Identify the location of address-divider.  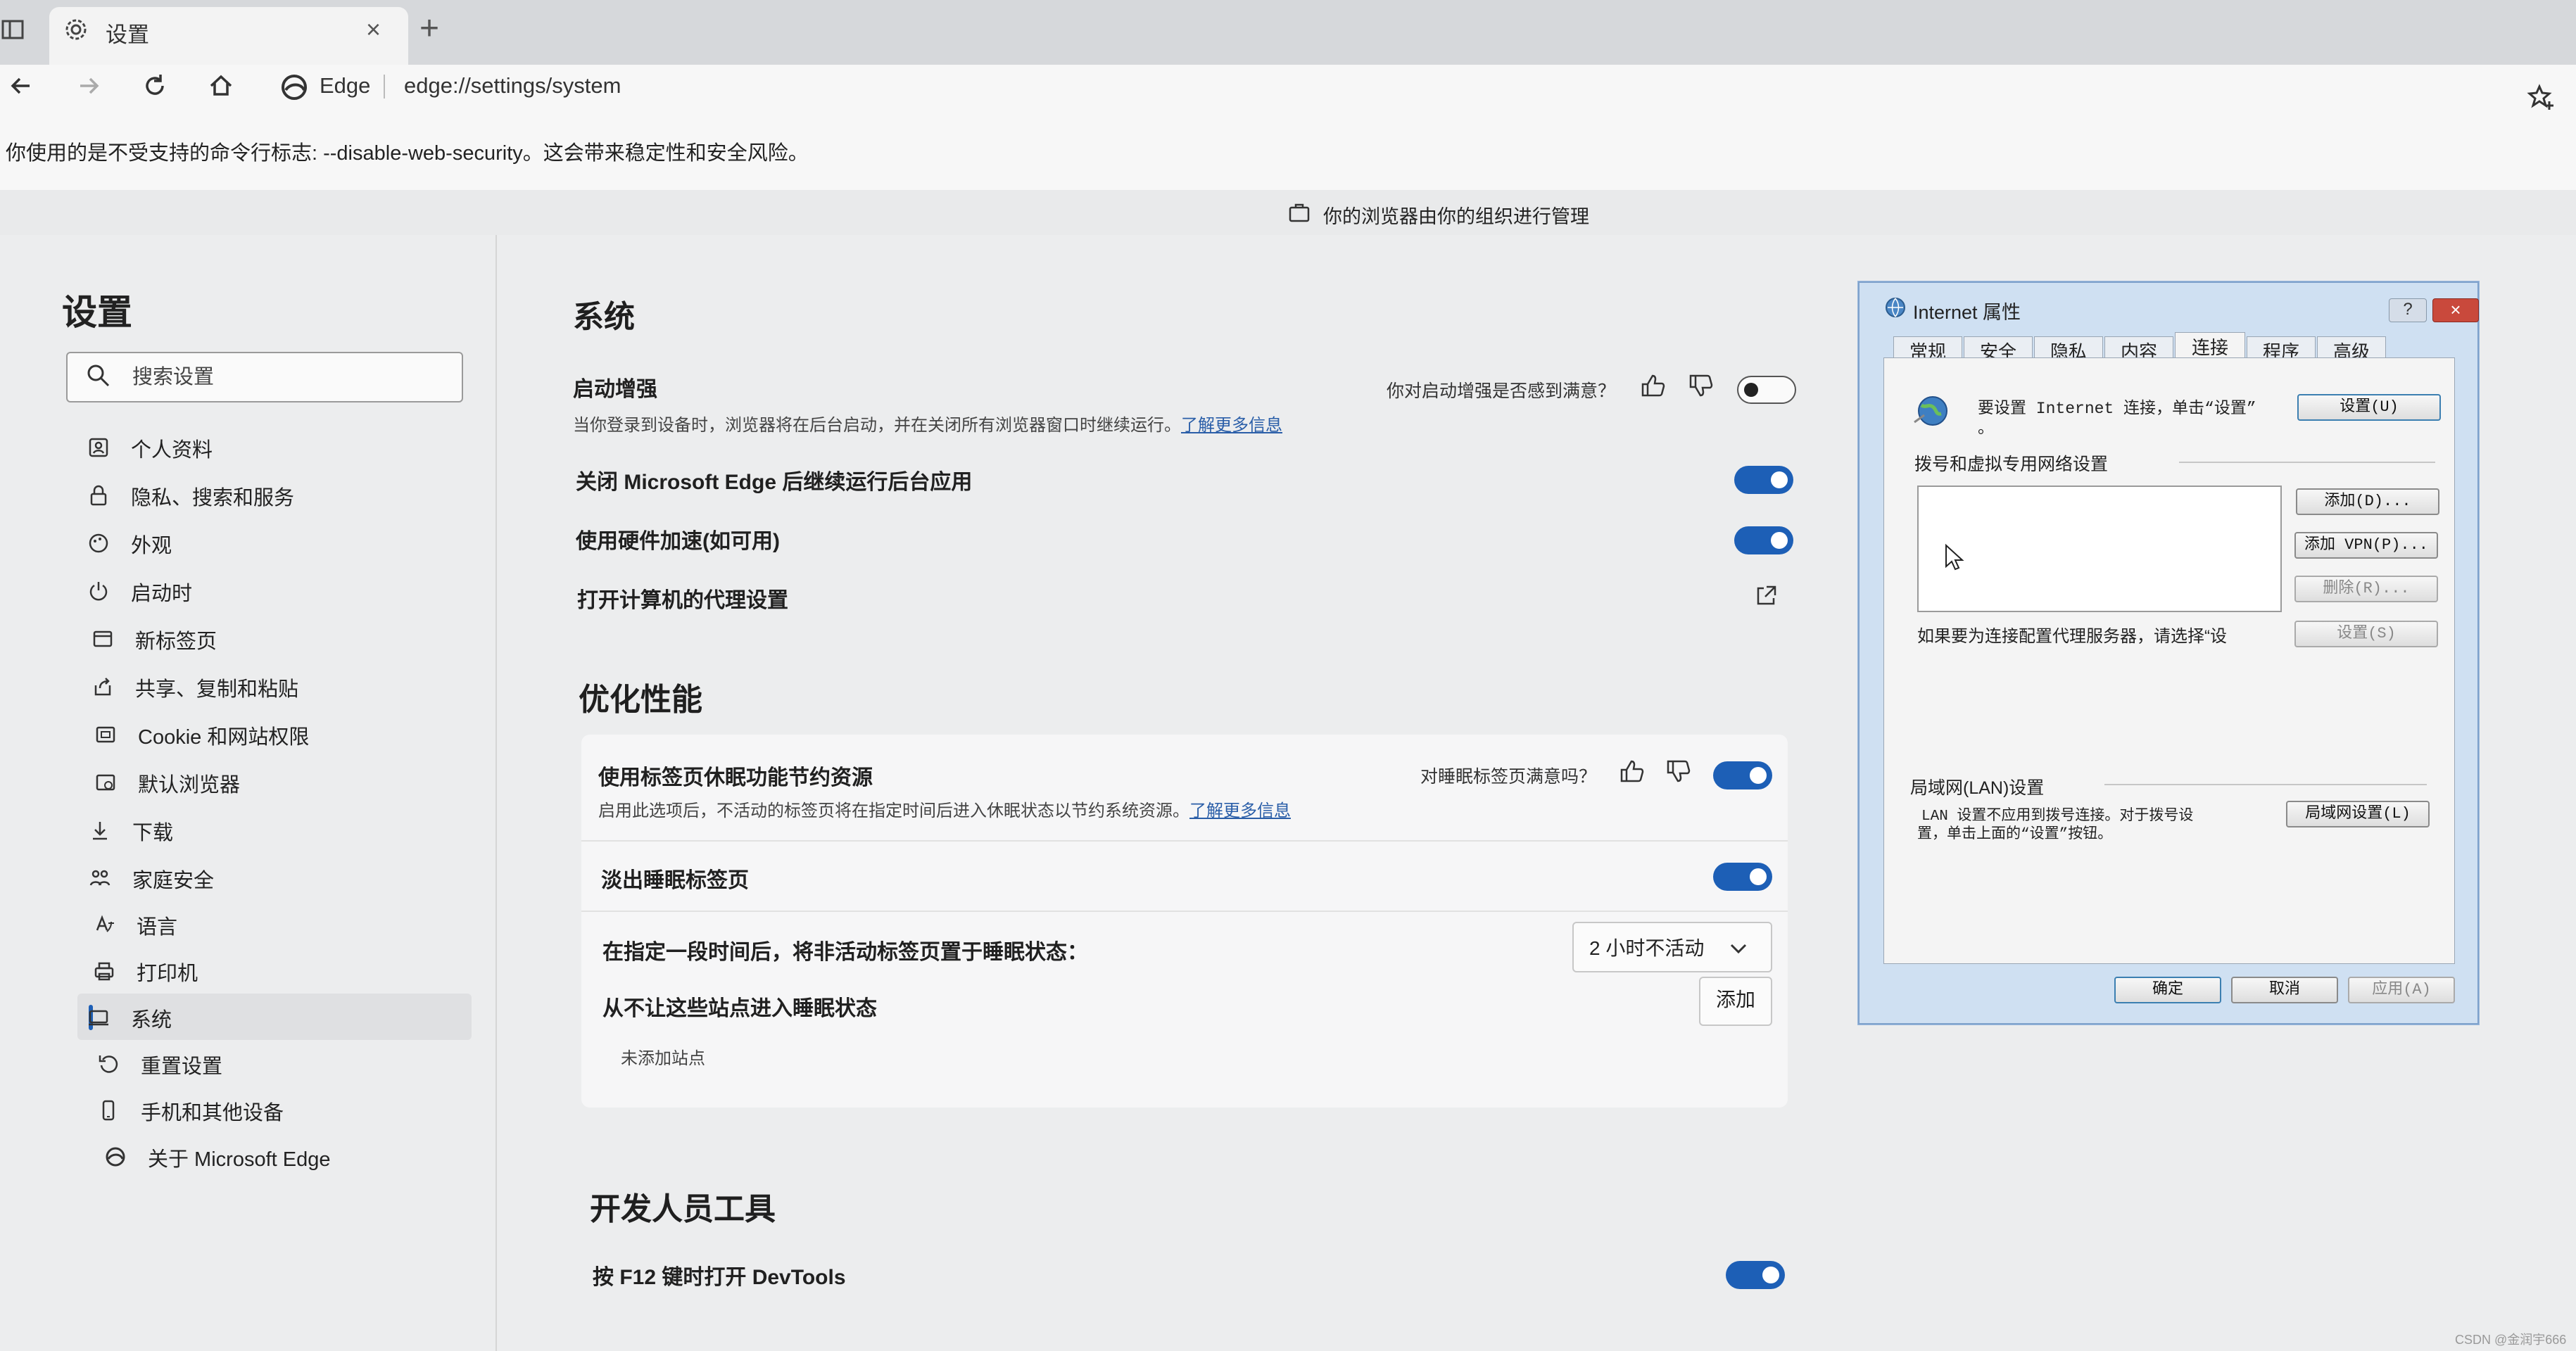
(384, 87).